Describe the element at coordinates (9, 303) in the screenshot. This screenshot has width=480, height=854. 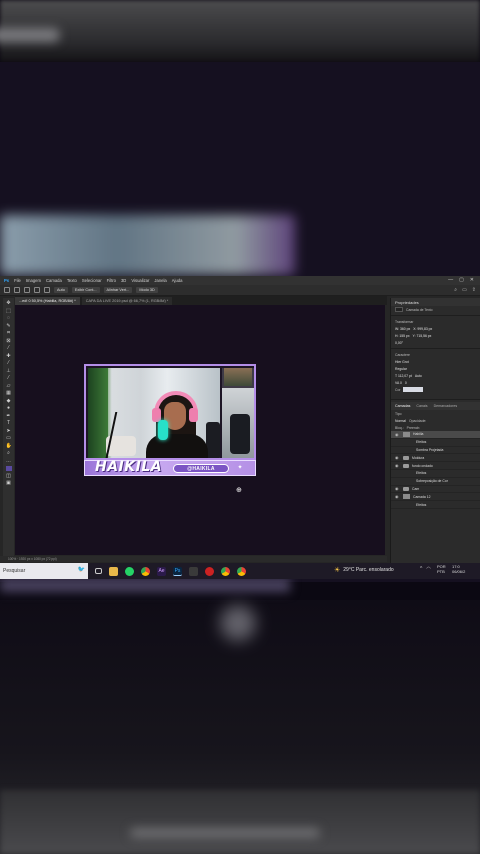
I see `move-tool-icon: ✥` at that location.